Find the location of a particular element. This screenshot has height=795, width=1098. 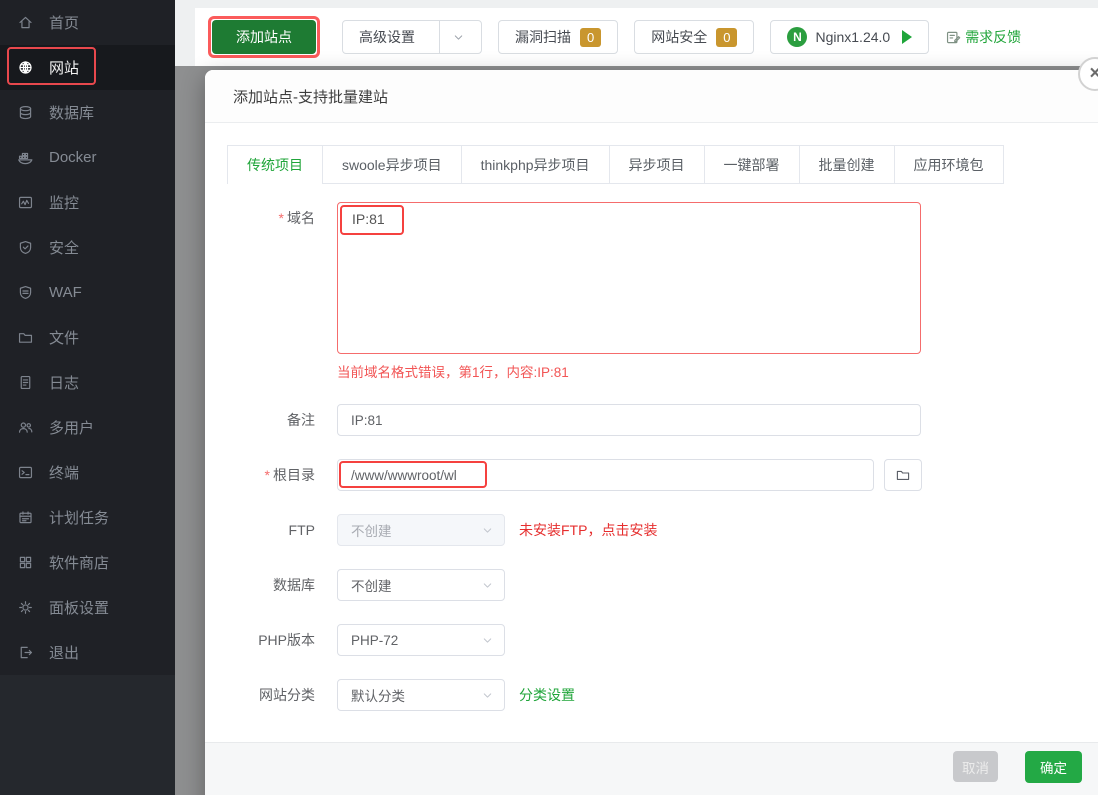

logout-icon is located at coordinates (25, 652).